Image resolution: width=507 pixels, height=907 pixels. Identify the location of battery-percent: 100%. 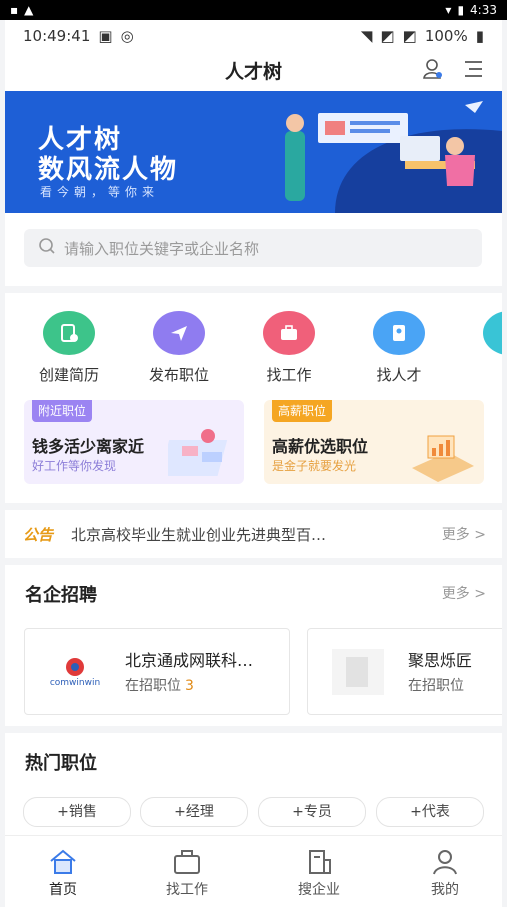
(446, 36).